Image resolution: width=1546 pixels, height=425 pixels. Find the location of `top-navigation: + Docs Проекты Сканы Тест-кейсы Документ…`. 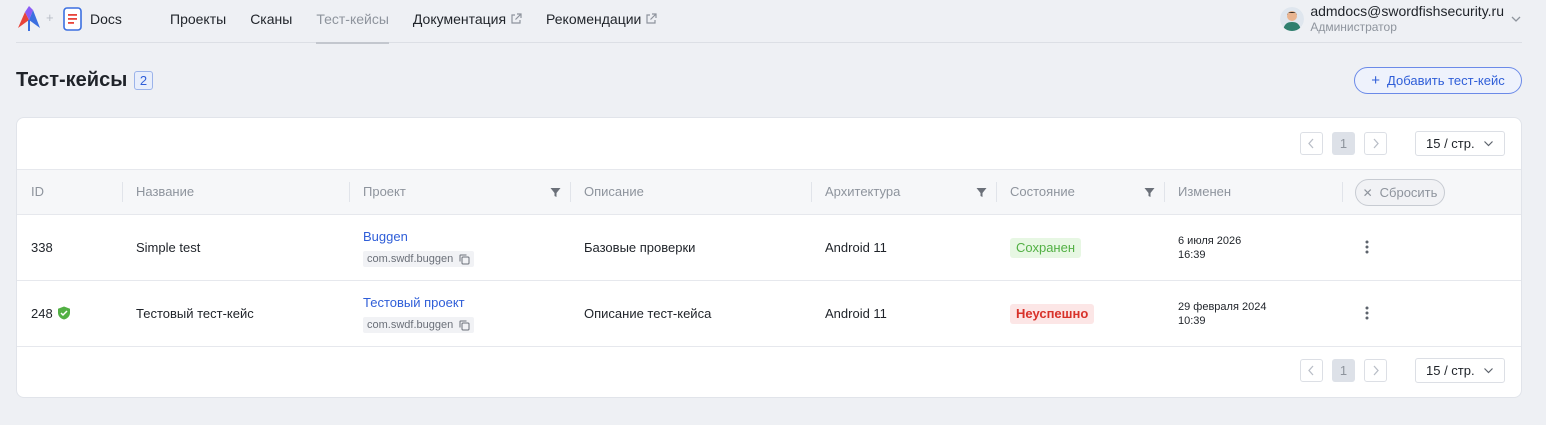

top-navigation: + Docs Проекты Сканы Тест-кейсы Документ… is located at coordinates (769, 22).